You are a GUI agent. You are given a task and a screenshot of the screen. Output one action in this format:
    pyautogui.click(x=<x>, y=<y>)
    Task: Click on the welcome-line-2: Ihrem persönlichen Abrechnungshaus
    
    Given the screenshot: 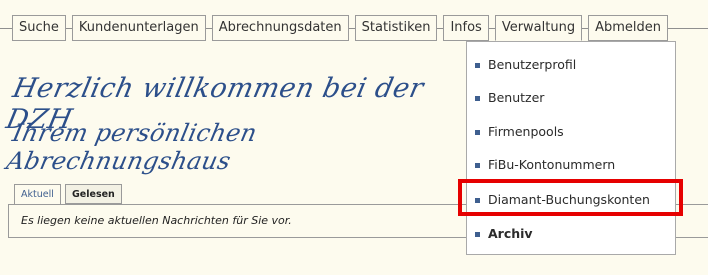 What is the action you would take?
    pyautogui.click(x=132, y=147)
    